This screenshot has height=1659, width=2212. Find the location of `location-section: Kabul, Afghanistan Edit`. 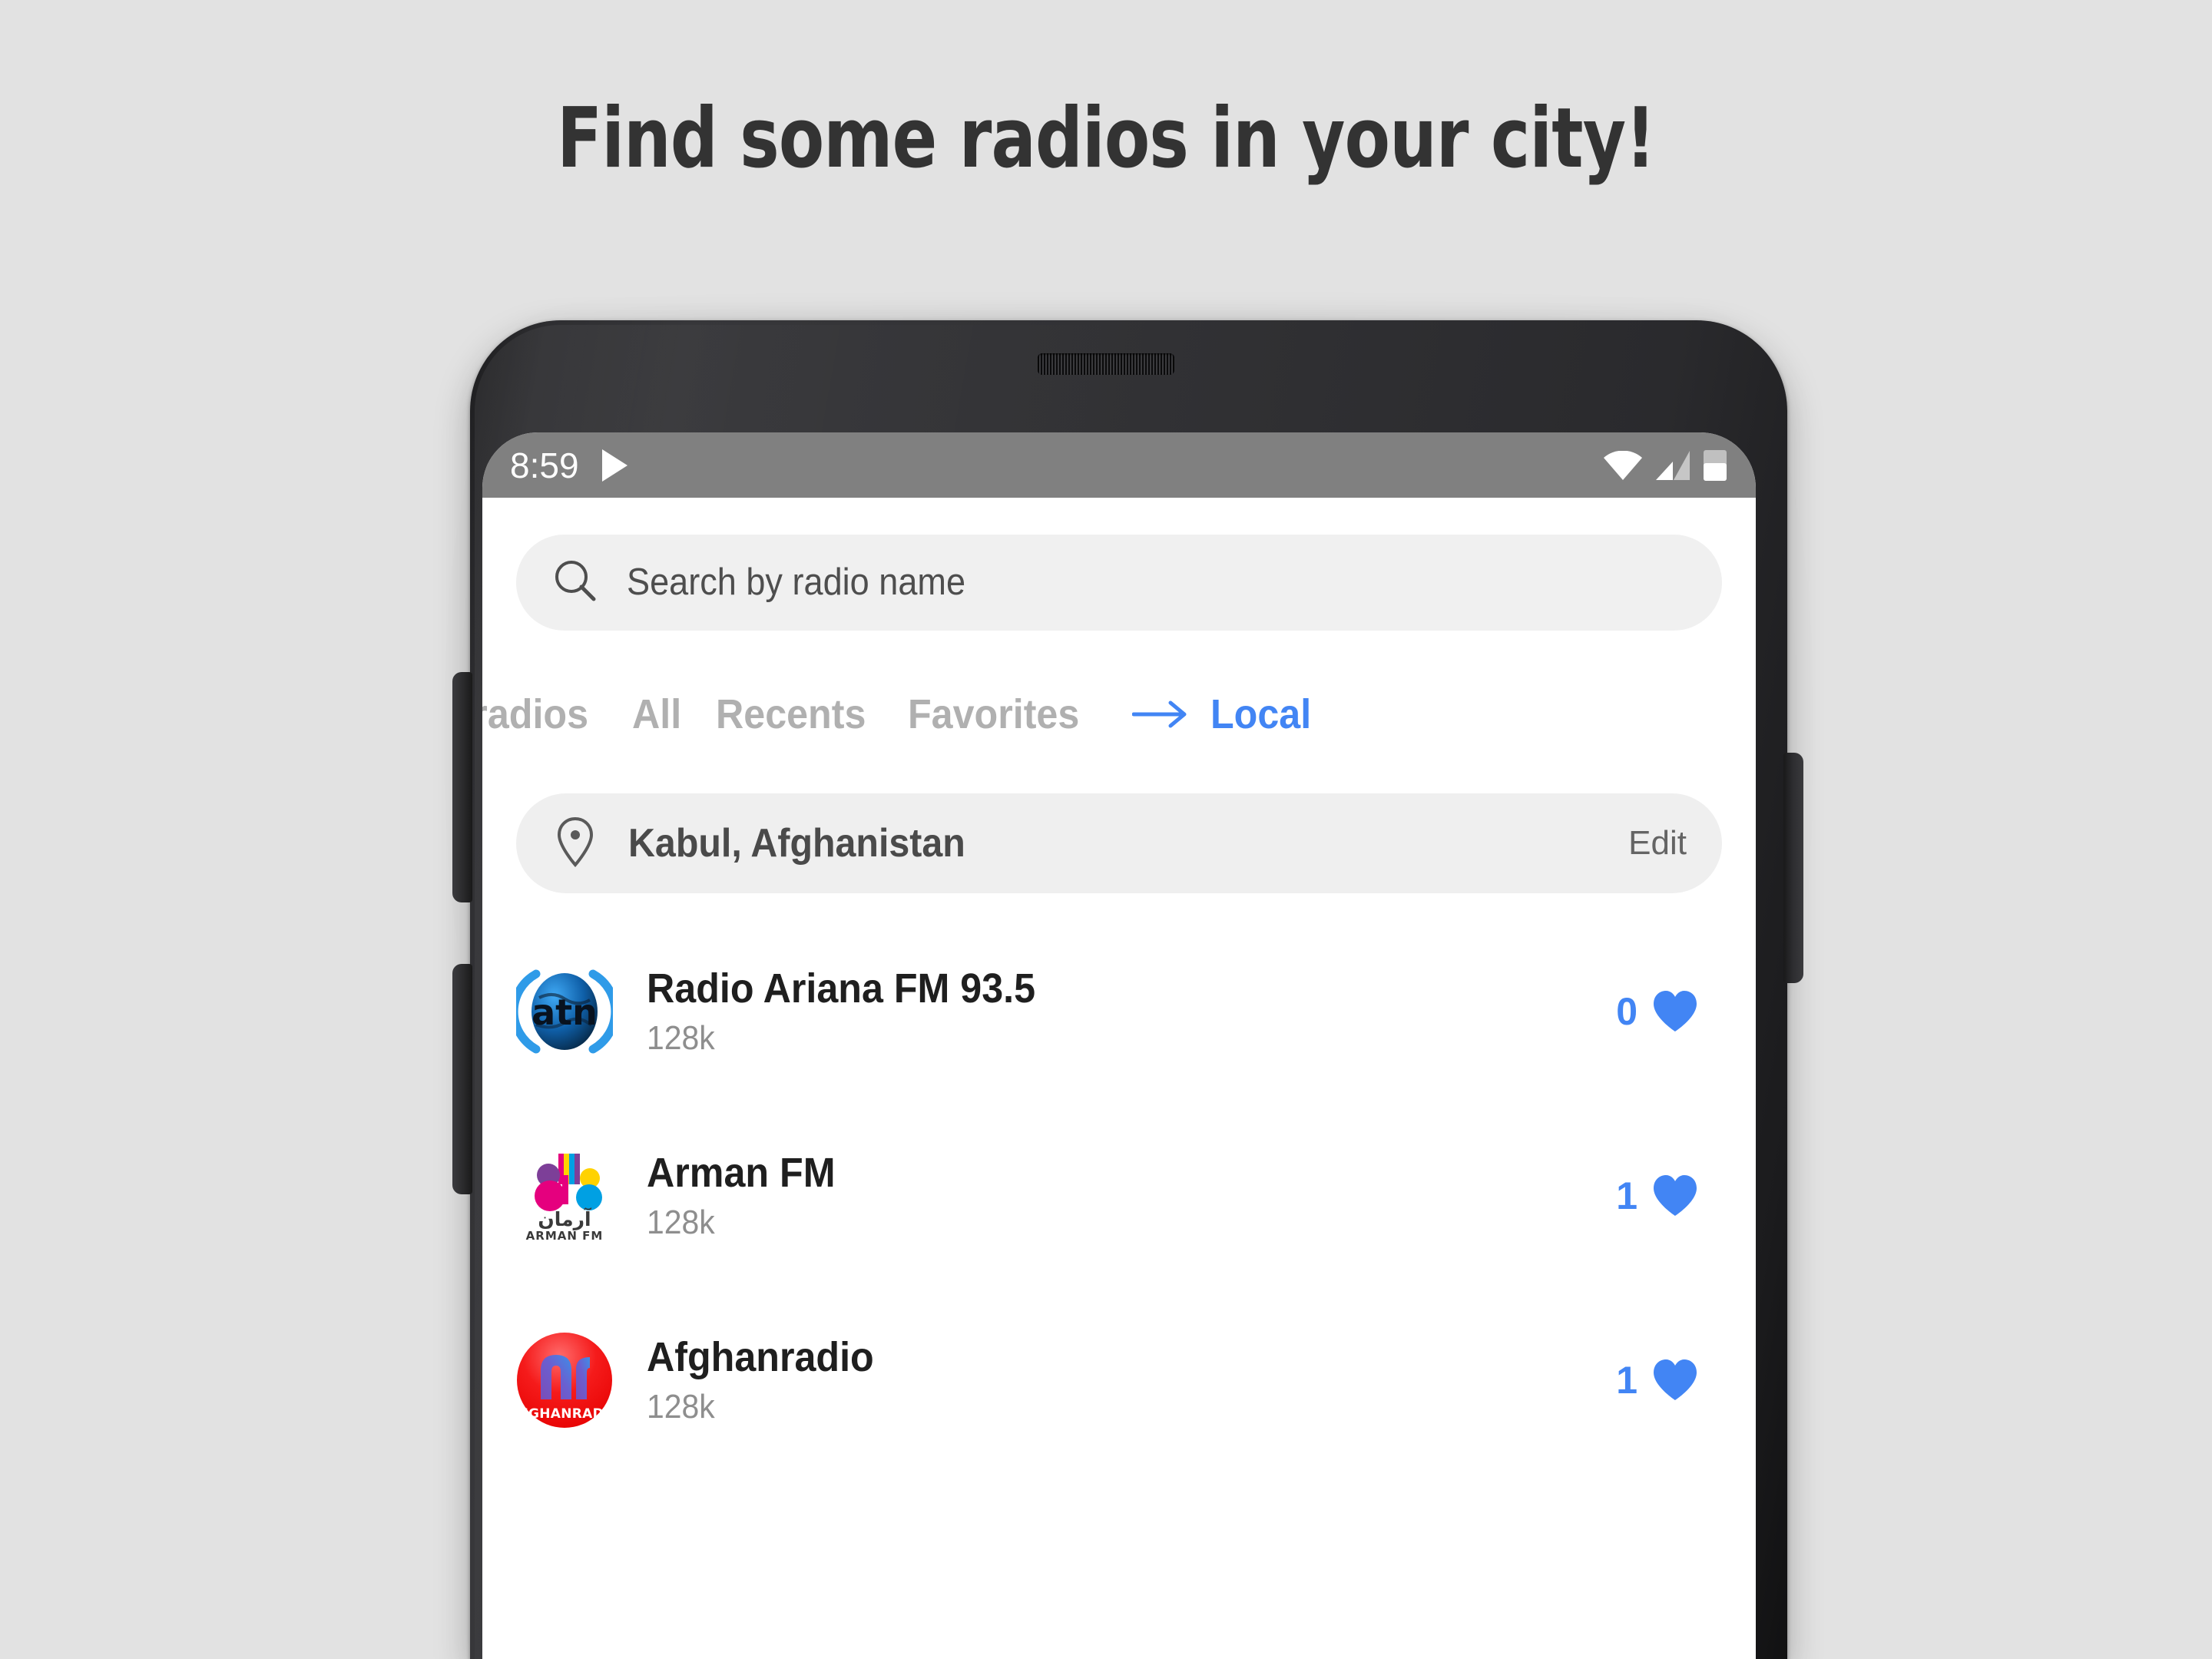

location-section: Kabul, Afghanistan Edit is located at coordinates (1119, 825).